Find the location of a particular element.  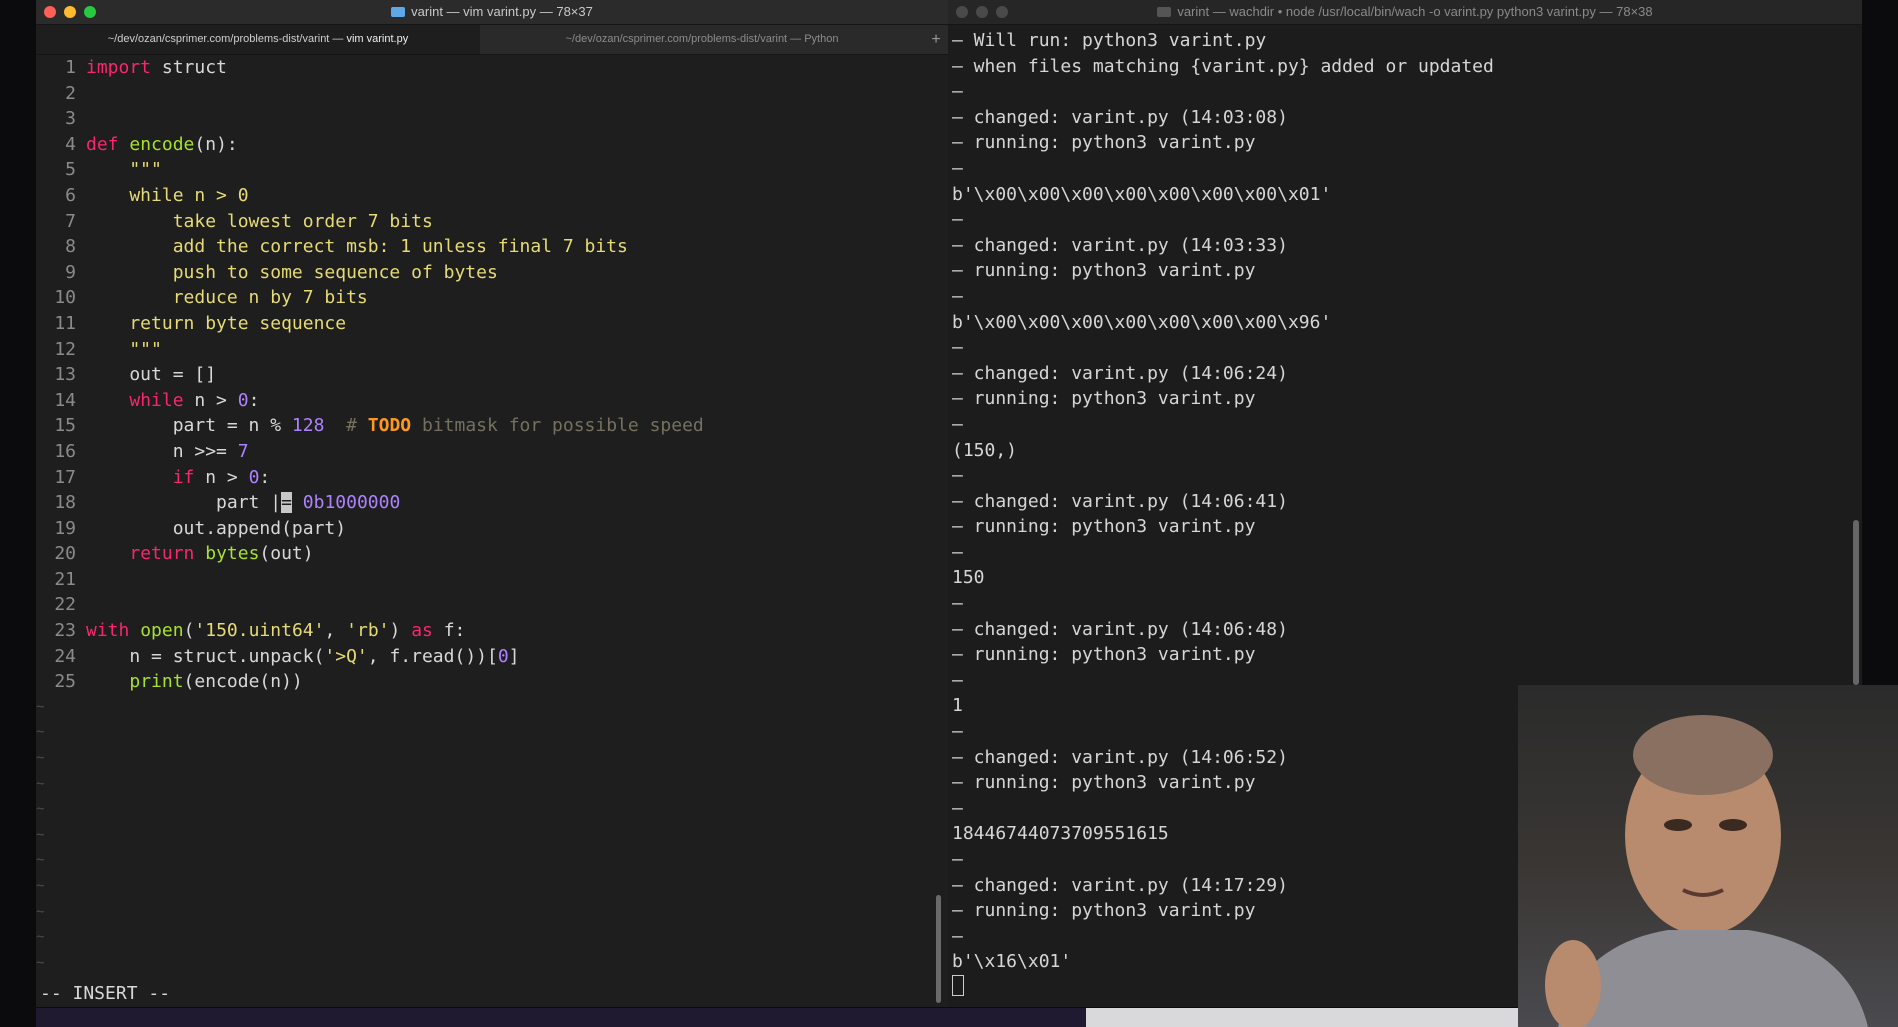

code-token: n = struct.unpack( is located at coordinates (205, 656).